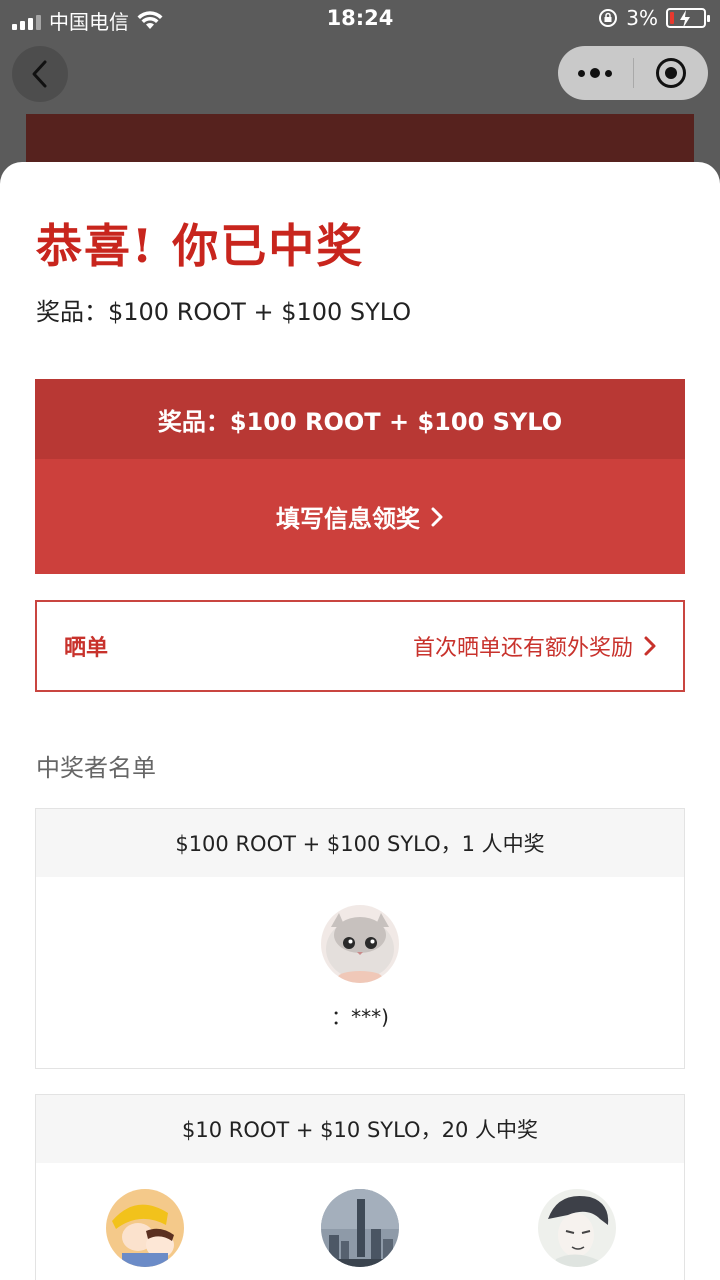  Describe the element at coordinates (360, 1129) in the screenshot. I see `winner-group-header: $10 ROOT + $10 SYLO，20 人中奖` at that location.